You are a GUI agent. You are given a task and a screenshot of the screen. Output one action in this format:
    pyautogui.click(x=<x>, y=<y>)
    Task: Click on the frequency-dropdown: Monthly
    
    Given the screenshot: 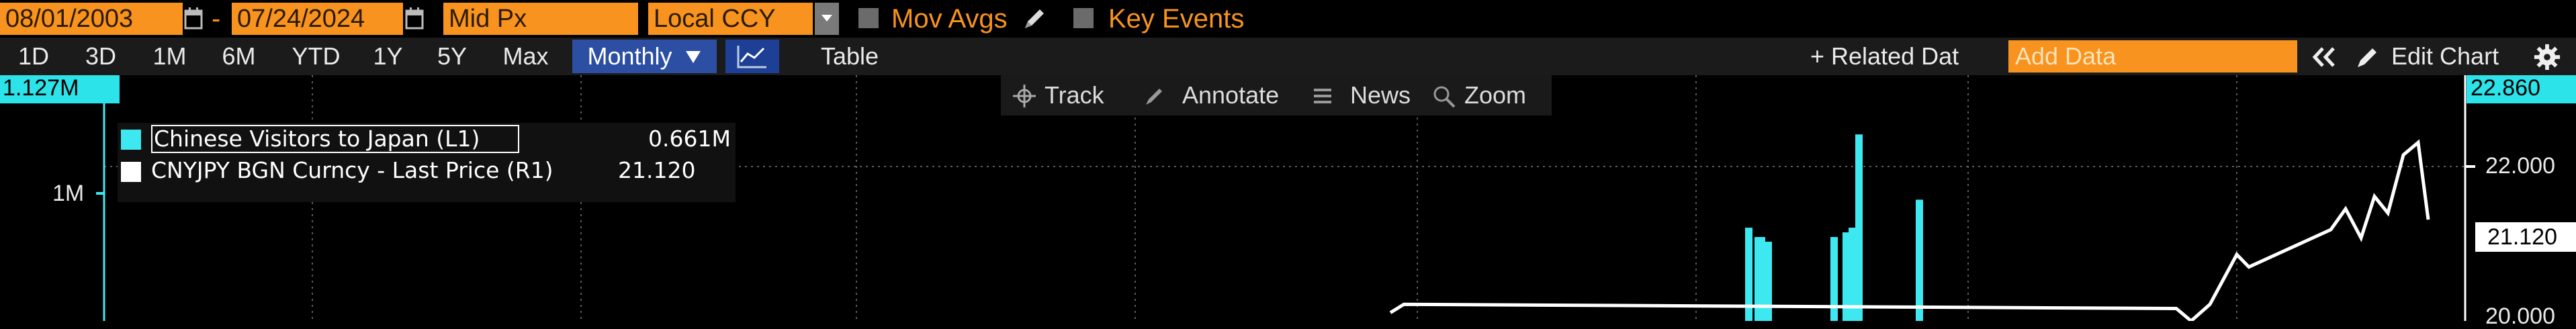 What is the action you would take?
    pyautogui.click(x=645, y=56)
    